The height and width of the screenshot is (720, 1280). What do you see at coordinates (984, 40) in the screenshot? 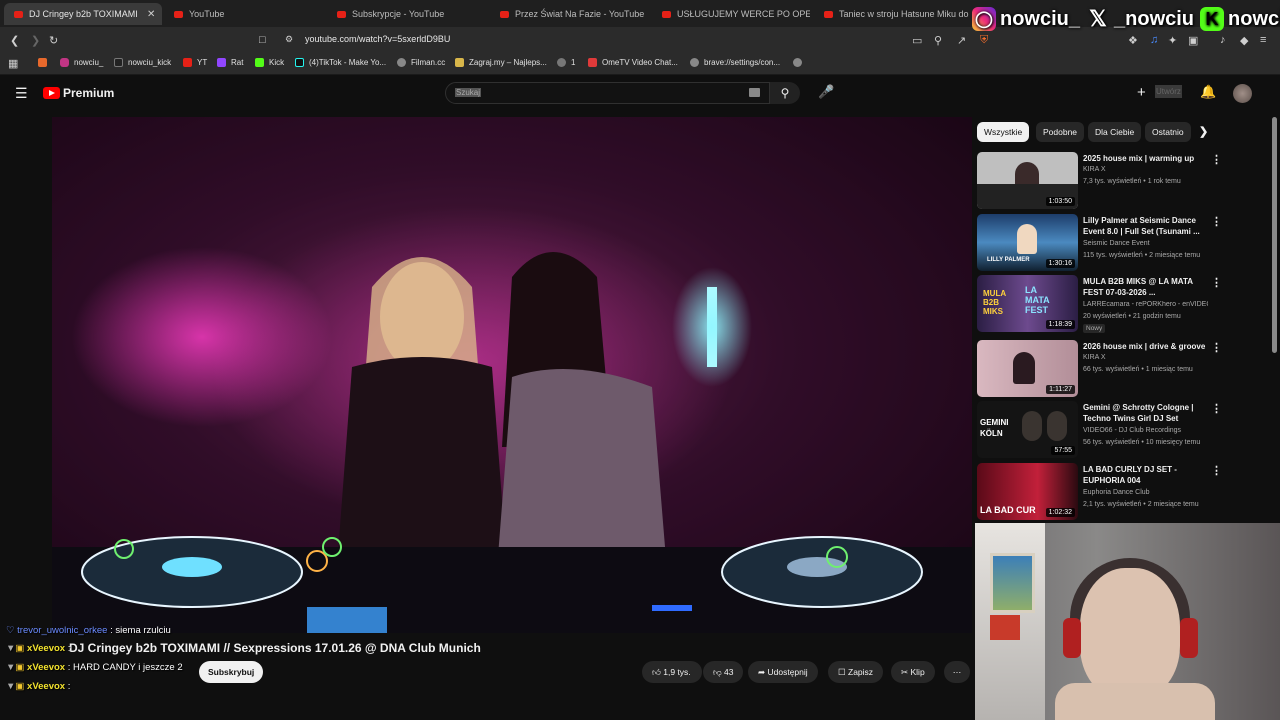
I see `brave-shield-icon: ⛨` at bounding box center [984, 40].